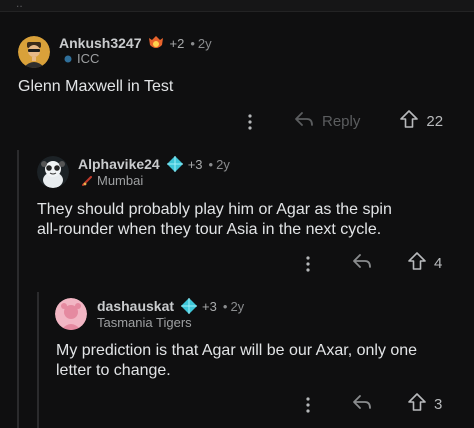  What do you see at coordinates (100, 43) in the screenshot?
I see `username: Ankush3247` at bounding box center [100, 43].